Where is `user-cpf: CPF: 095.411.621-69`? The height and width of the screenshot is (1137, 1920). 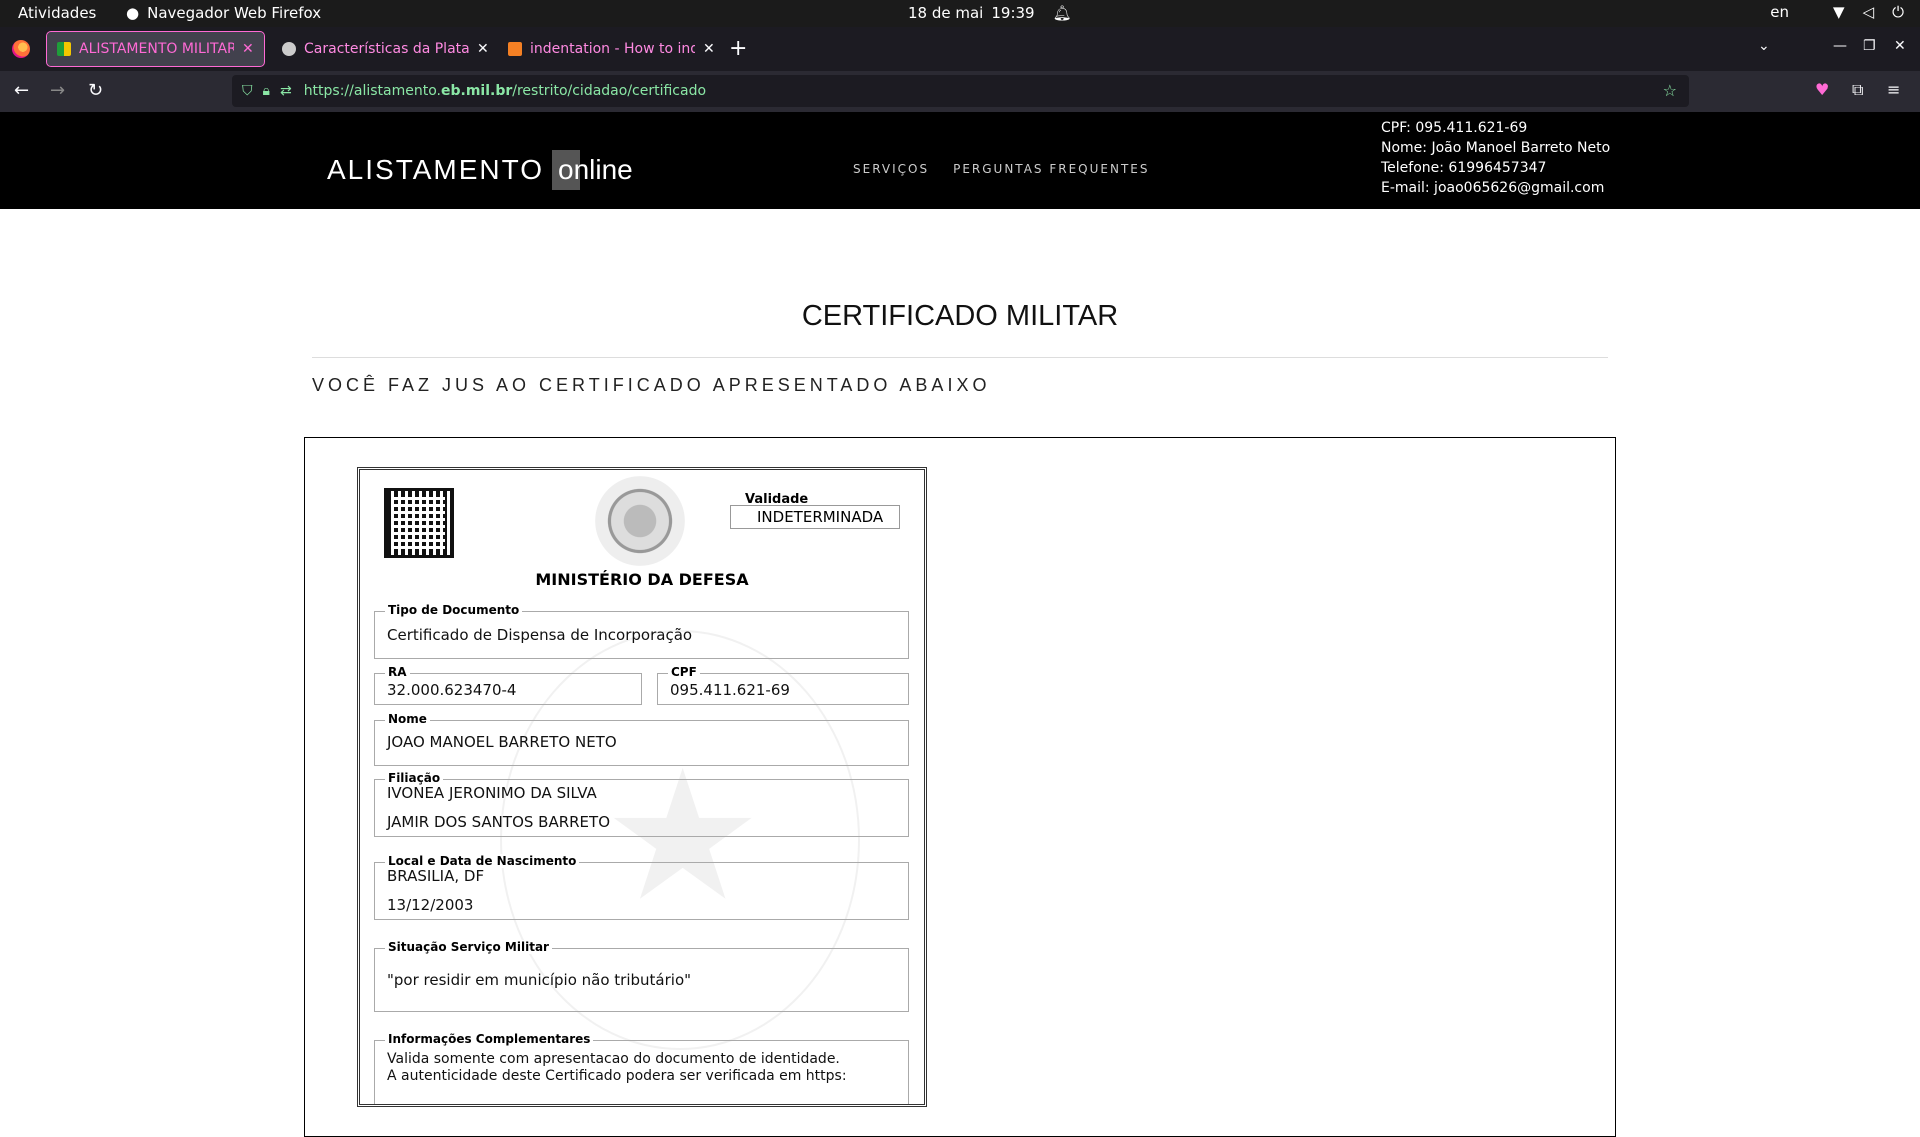 user-cpf: CPF: 095.411.621-69 is located at coordinates (1454, 128).